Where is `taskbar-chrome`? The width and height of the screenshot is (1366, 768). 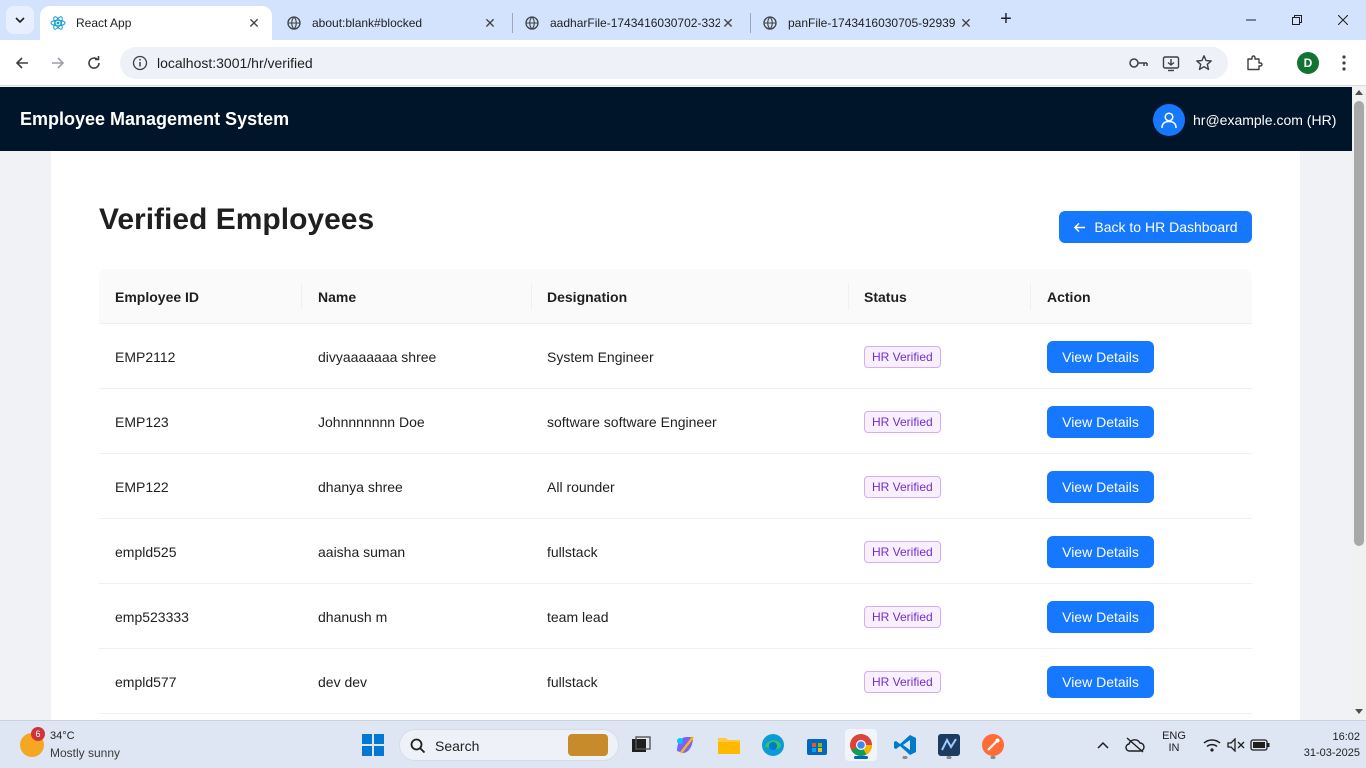 taskbar-chrome is located at coordinates (861, 745).